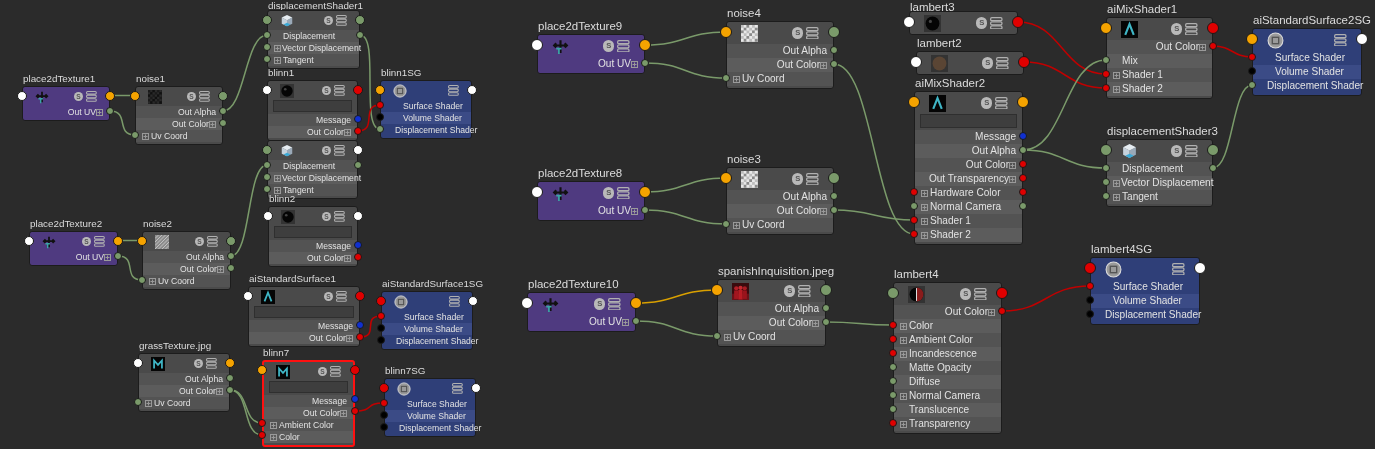 The height and width of the screenshot is (449, 1375). What do you see at coordinates (162, 241) in the screenshot?
I see `hatch-icon` at bounding box center [162, 241].